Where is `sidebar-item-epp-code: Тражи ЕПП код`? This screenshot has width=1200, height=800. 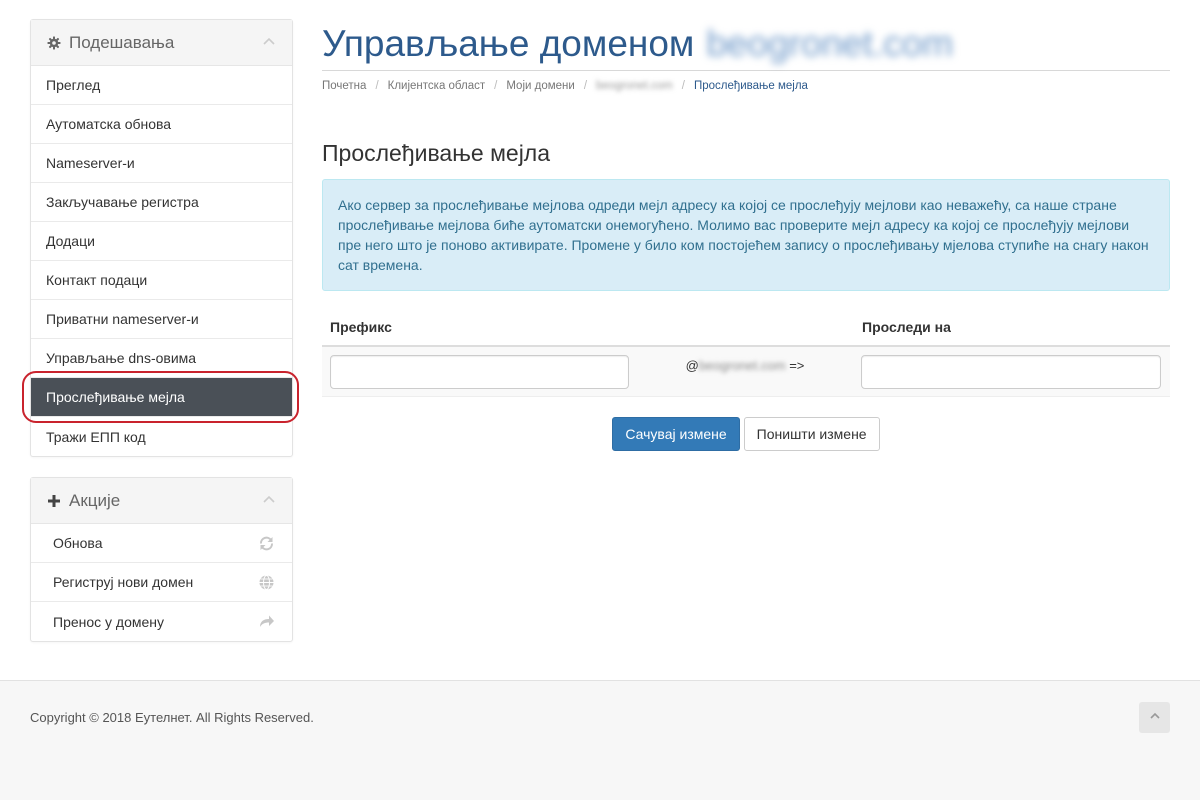 sidebar-item-epp-code: Тражи ЕПП код is located at coordinates (161, 436).